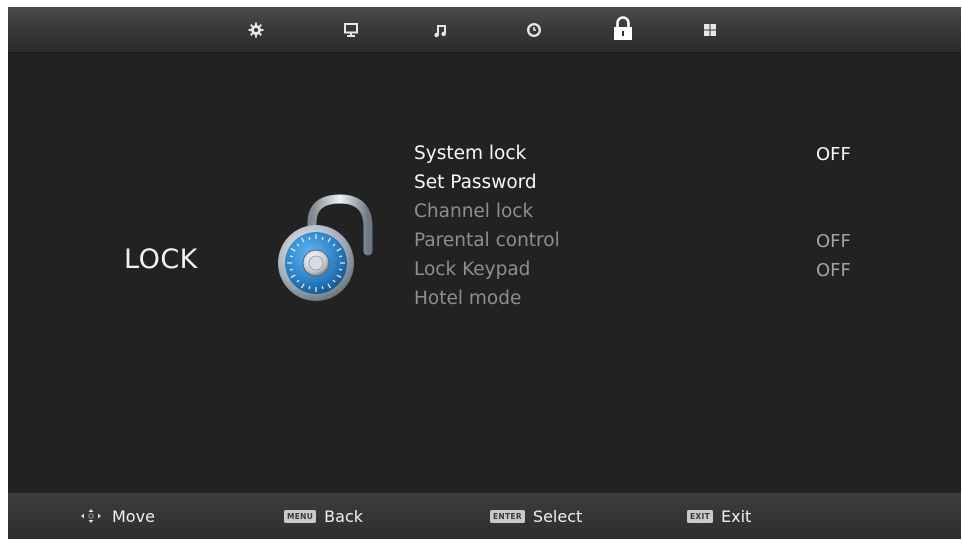  I want to click on menu-item-parental-control: Parental control, so click(487, 240).